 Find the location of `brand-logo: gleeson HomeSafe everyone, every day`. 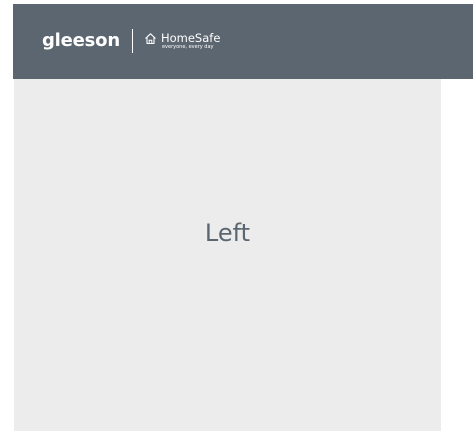

brand-logo: gleeson HomeSafe everyone, every day is located at coordinates (131, 41).